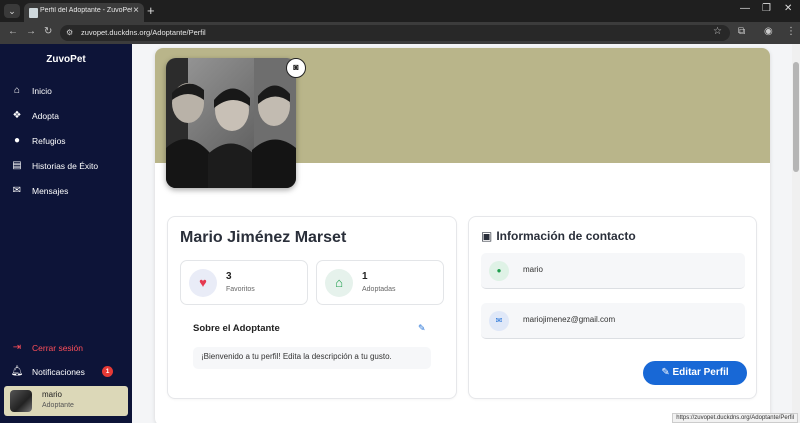 The image size is (800, 423). I want to click on extensions-icon: ⧉, so click(741, 31).